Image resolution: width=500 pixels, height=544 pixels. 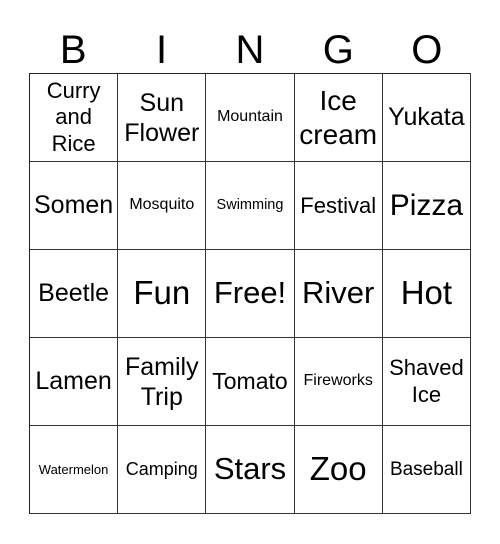 What do you see at coordinates (162, 382) in the screenshot?
I see `bingo-cell: Family Trip` at bounding box center [162, 382].